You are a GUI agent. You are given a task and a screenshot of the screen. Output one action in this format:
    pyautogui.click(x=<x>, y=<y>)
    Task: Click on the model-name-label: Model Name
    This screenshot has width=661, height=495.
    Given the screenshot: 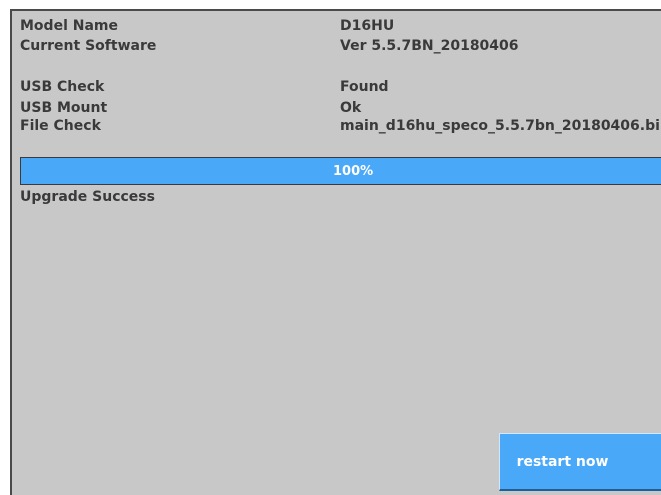 What is the action you would take?
    pyautogui.click(x=69, y=26)
    